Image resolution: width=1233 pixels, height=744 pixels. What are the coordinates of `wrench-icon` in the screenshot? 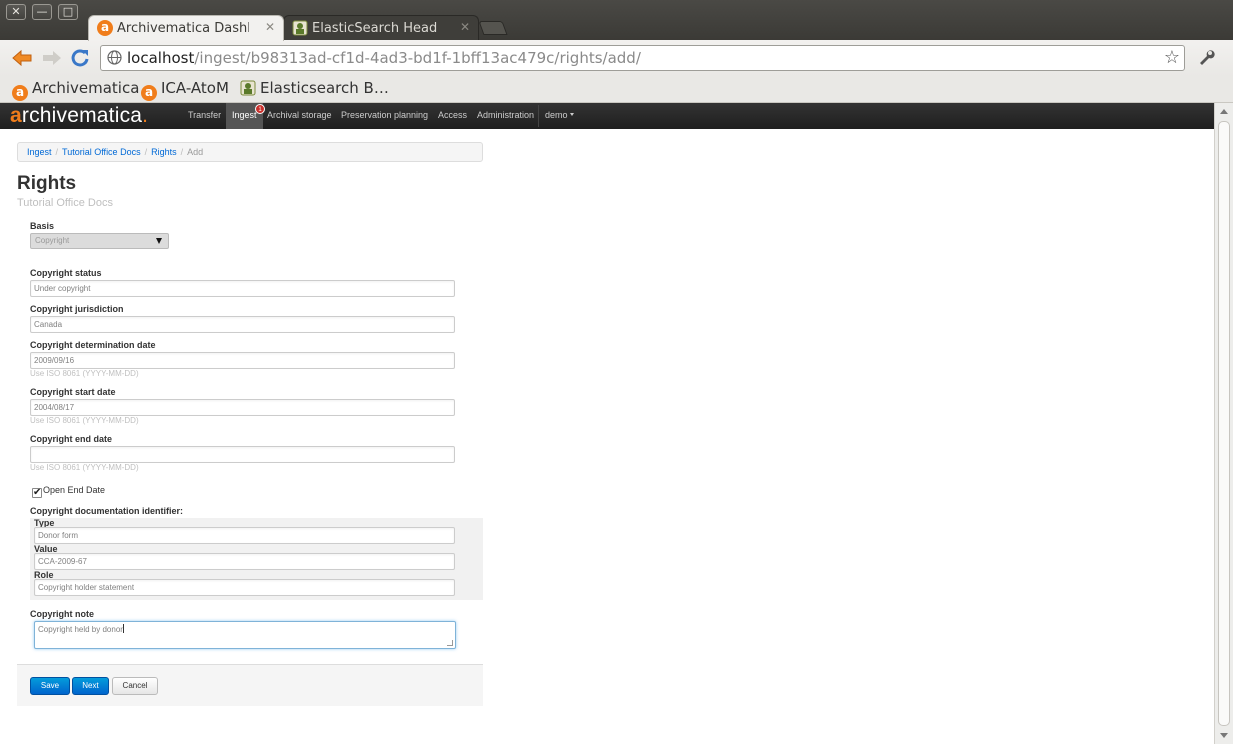 It's located at (1206, 59).